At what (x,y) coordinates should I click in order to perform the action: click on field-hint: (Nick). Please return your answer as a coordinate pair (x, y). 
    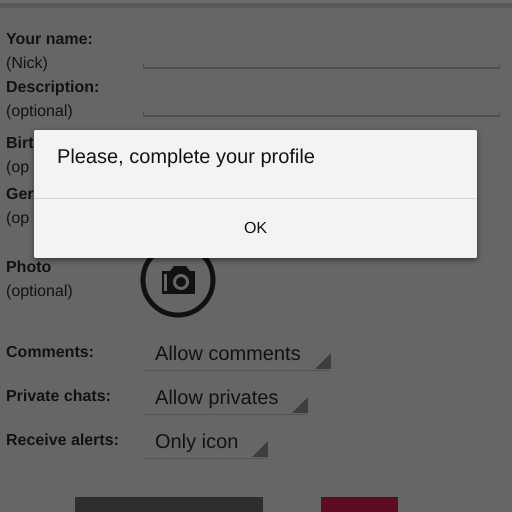
    Looking at the image, I should click on (27, 64).